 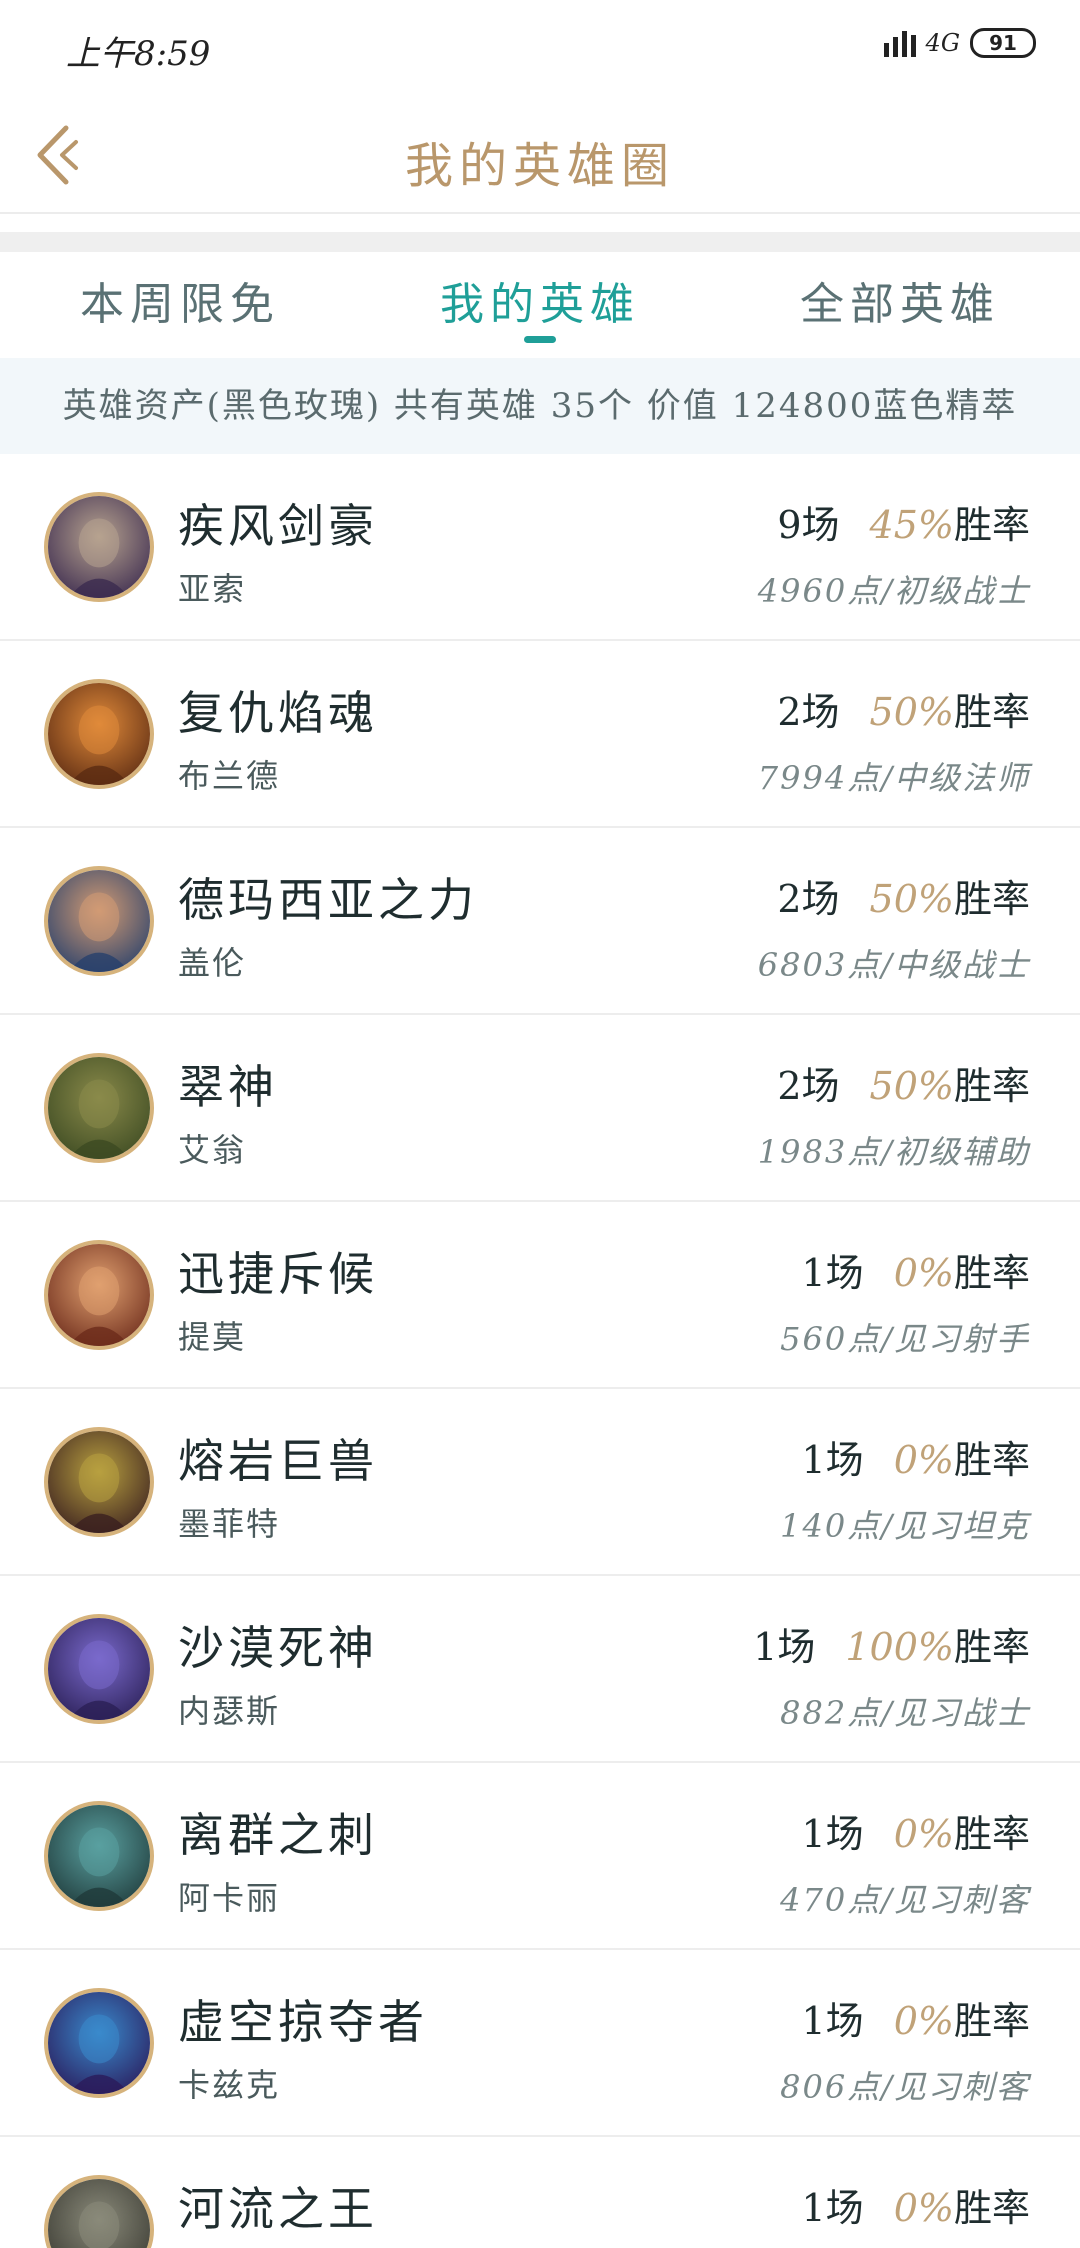 I want to click on hero-name: 艾翁, so click(x=212, y=1150).